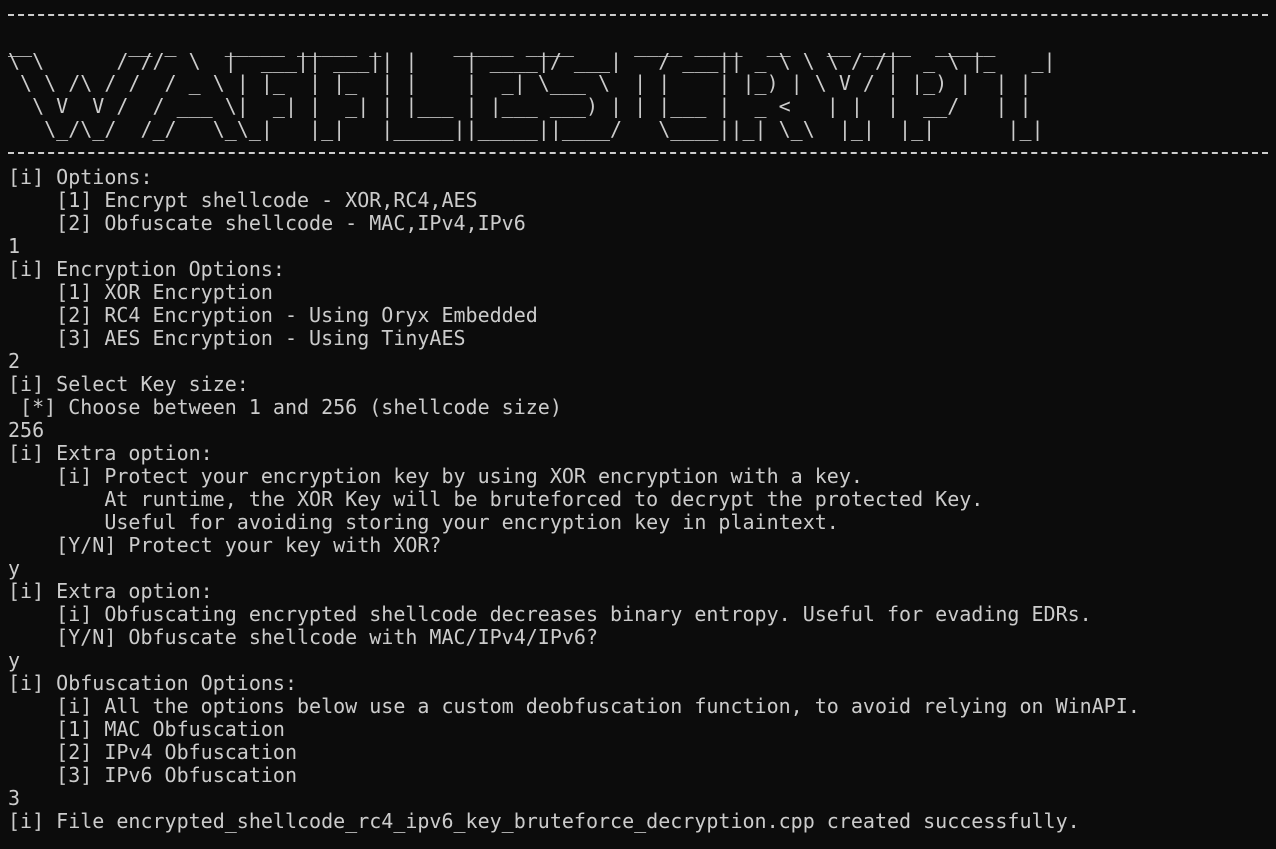 This screenshot has width=1276, height=849. I want to click on user-input-line: 1, so click(14, 246).